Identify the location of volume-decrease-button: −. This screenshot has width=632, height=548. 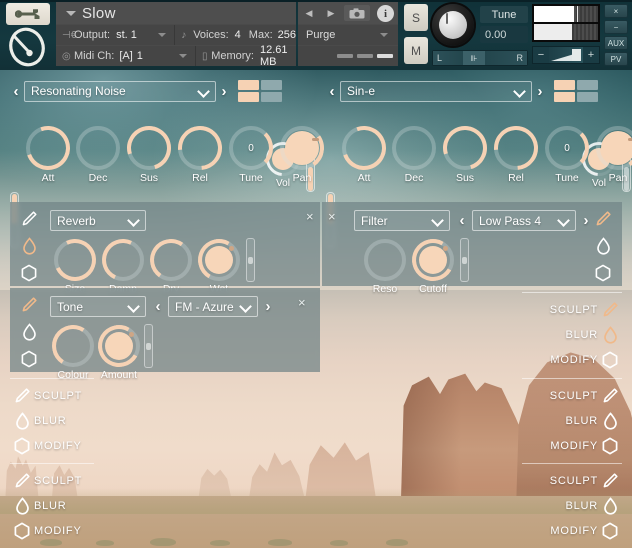
(541, 55).